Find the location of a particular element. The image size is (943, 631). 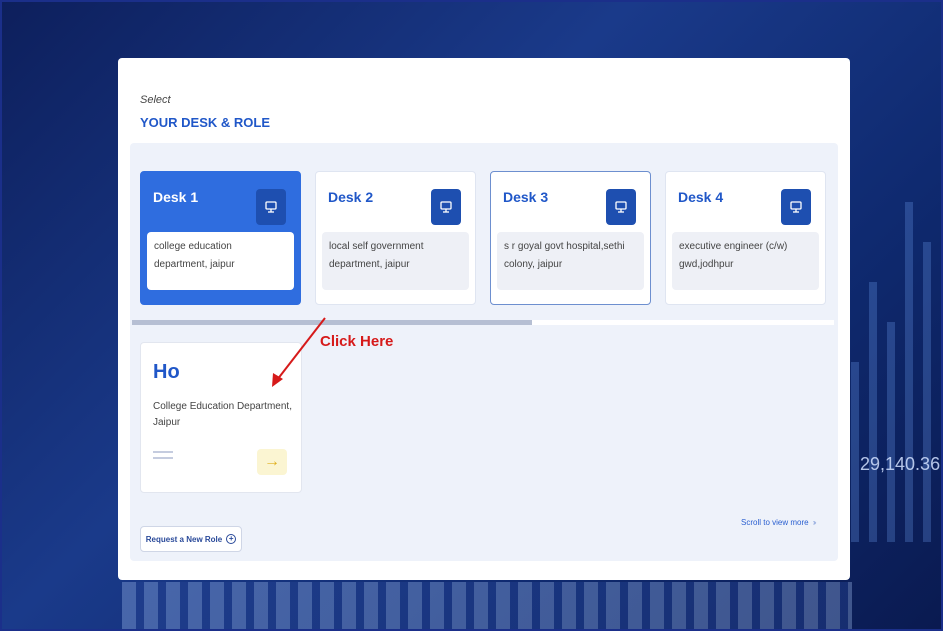

background-chart-bars is located at coordinates (891, 332).